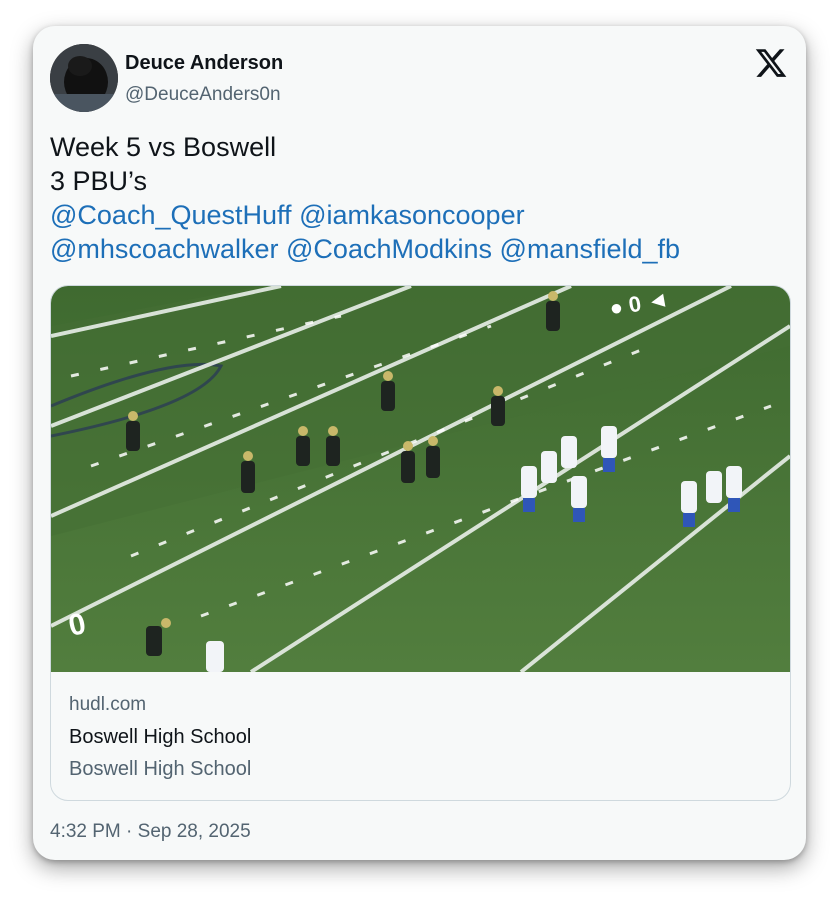 This screenshot has height=902, width=840. Describe the element at coordinates (150, 832) in the screenshot. I see `tweet-timestamp: 4:32 PM · Sep 28, 2025` at that location.